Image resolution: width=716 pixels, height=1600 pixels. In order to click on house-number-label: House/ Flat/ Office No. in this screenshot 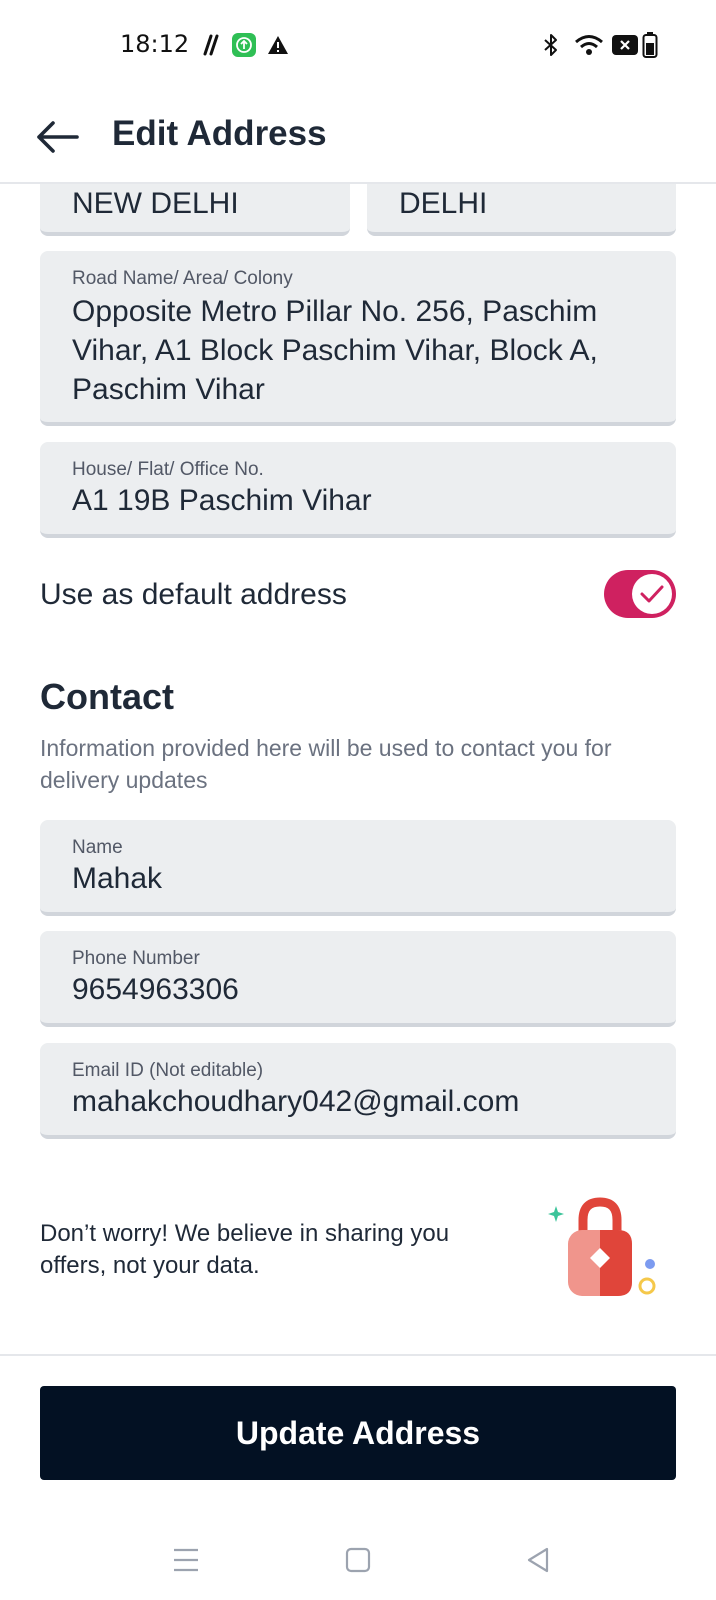, I will do `click(168, 469)`.